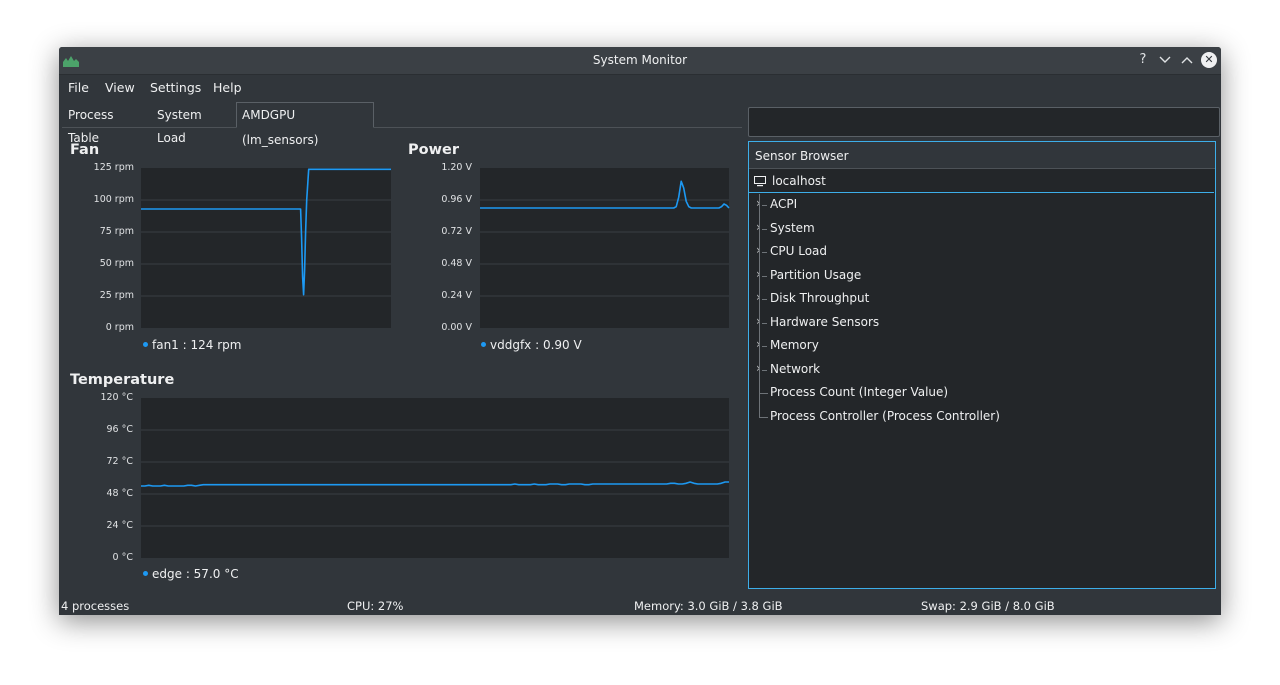 This screenshot has height=685, width=1280. Describe the element at coordinates (145, 344) in the screenshot. I see `fan-legend-dot` at that location.